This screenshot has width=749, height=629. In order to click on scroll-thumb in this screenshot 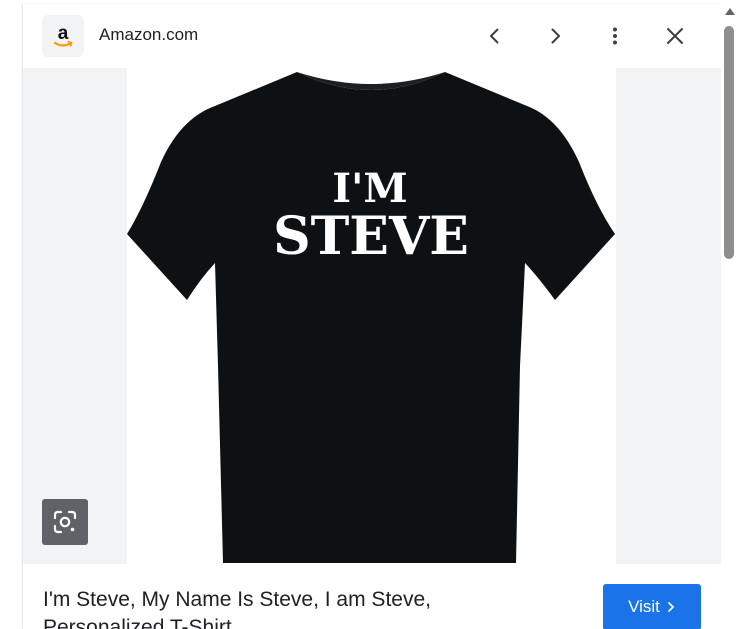, I will do `click(729, 142)`.